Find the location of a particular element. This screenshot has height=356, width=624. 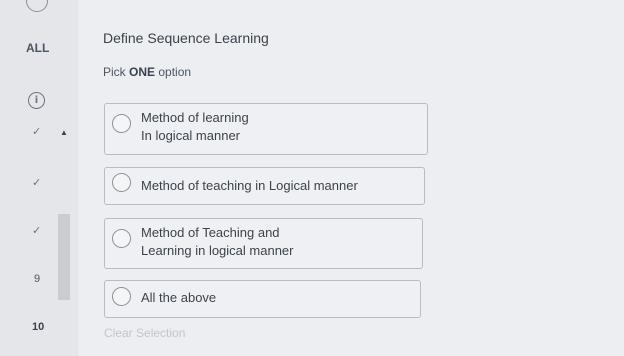

question-text: Define Sequence Learning is located at coordinates (186, 38).